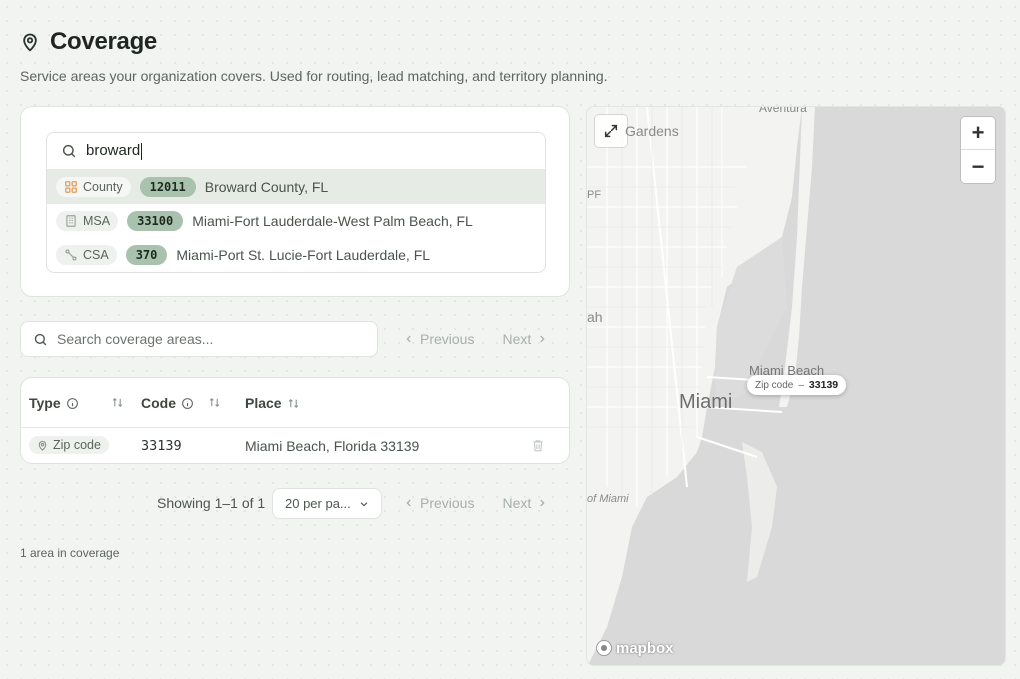  What do you see at coordinates (774, 385) in the screenshot?
I see `marker-type: Zip code` at bounding box center [774, 385].